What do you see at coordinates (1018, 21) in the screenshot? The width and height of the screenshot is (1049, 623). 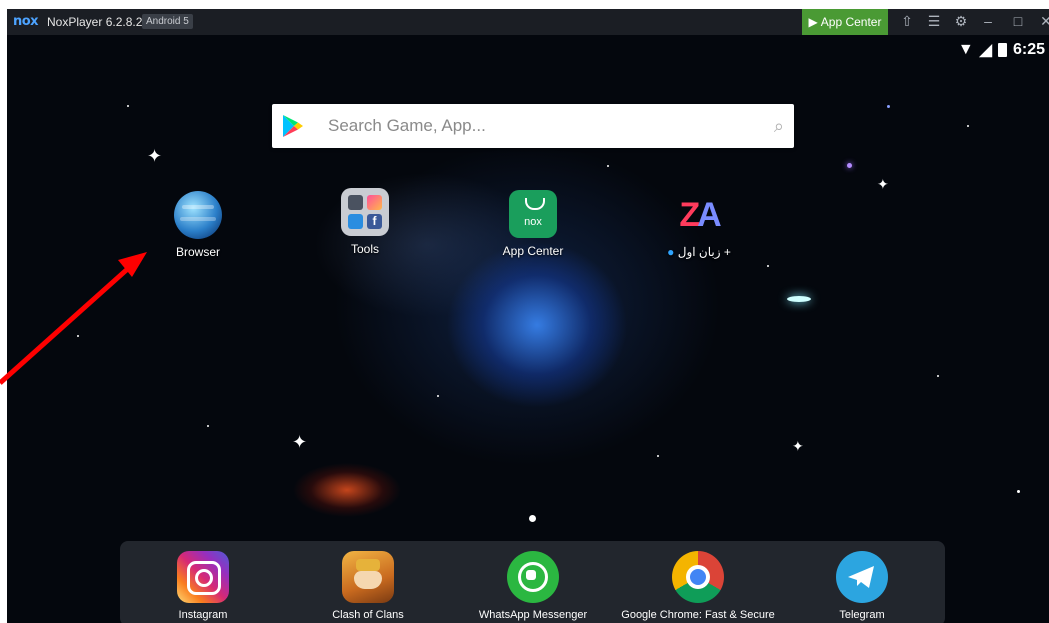 I see `maximize-icon: □` at bounding box center [1018, 21].